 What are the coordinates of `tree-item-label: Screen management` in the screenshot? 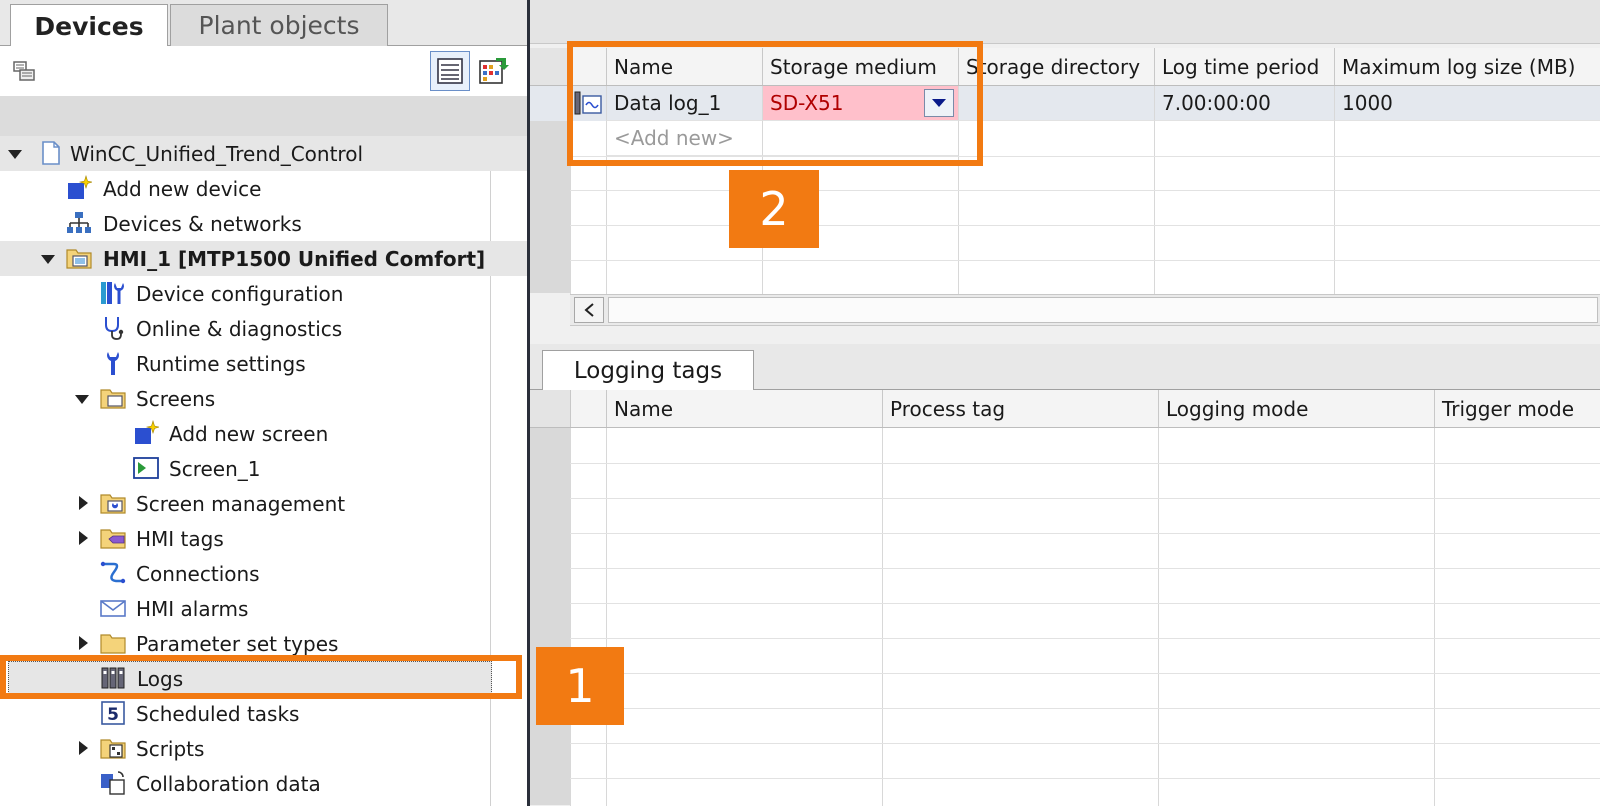 It's located at (241, 504).